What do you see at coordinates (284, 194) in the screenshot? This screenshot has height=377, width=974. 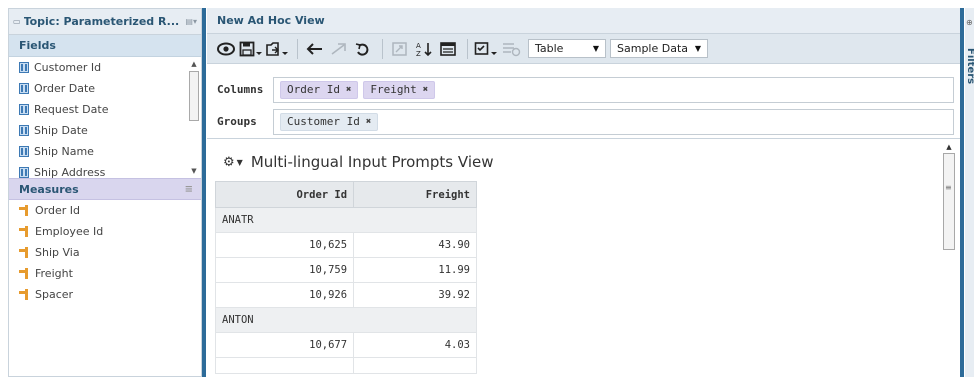 I see `column-header-order-id: Order Id` at bounding box center [284, 194].